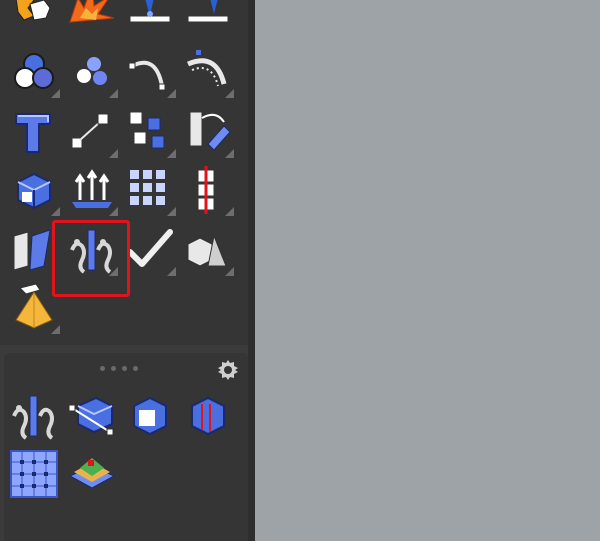 Image resolution: width=600 pixels, height=541 pixels. What do you see at coordinates (119, 368) in the screenshot?
I see `drag-handle-icon` at bounding box center [119, 368].